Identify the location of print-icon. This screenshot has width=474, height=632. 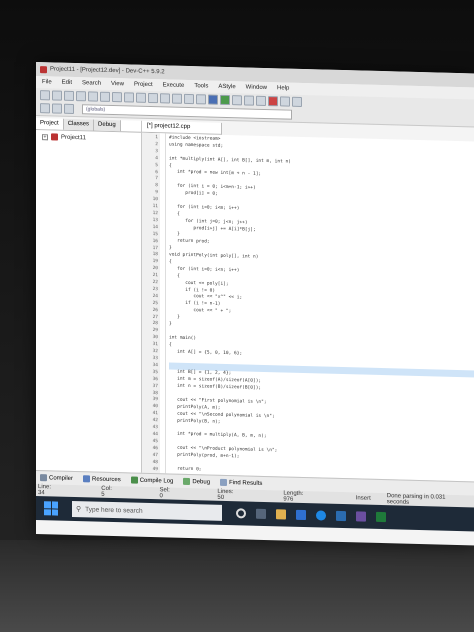
(105, 96).